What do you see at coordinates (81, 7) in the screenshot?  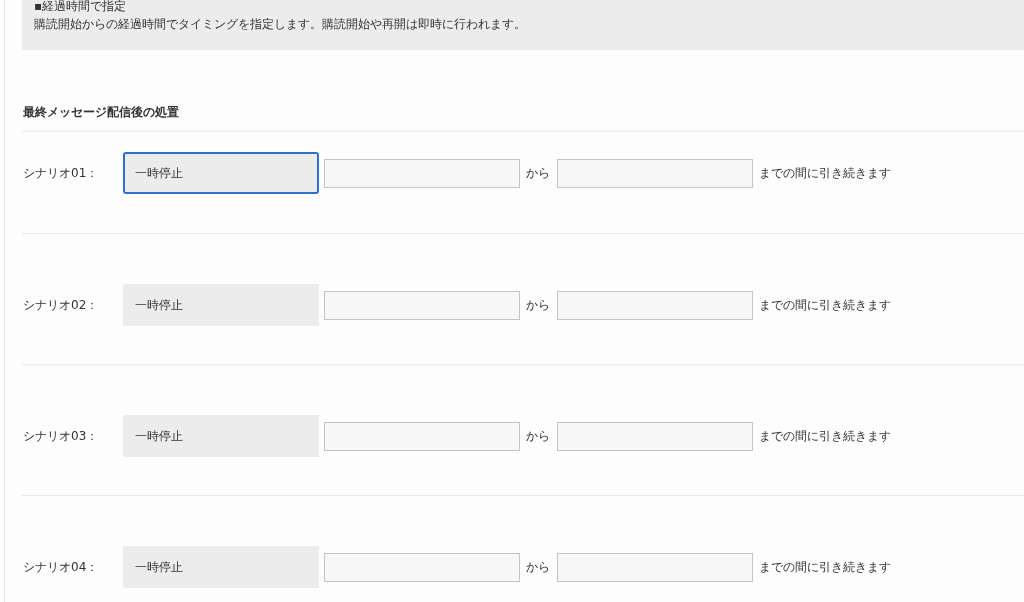 I see `info-title: ▪経過時間で指定` at bounding box center [81, 7].